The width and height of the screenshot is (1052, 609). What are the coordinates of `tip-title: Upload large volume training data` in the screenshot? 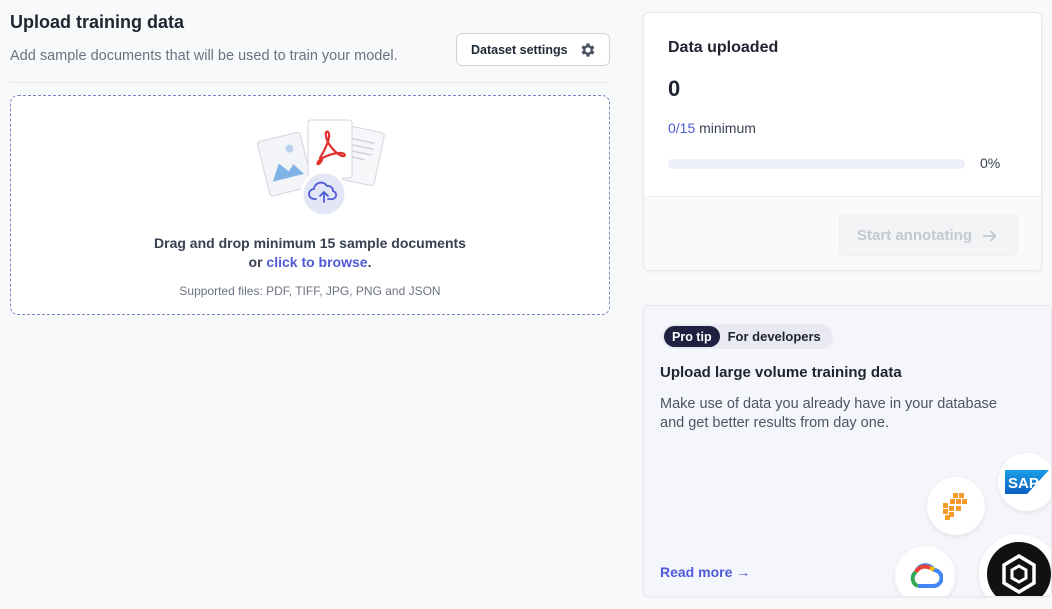 It's located at (781, 372).